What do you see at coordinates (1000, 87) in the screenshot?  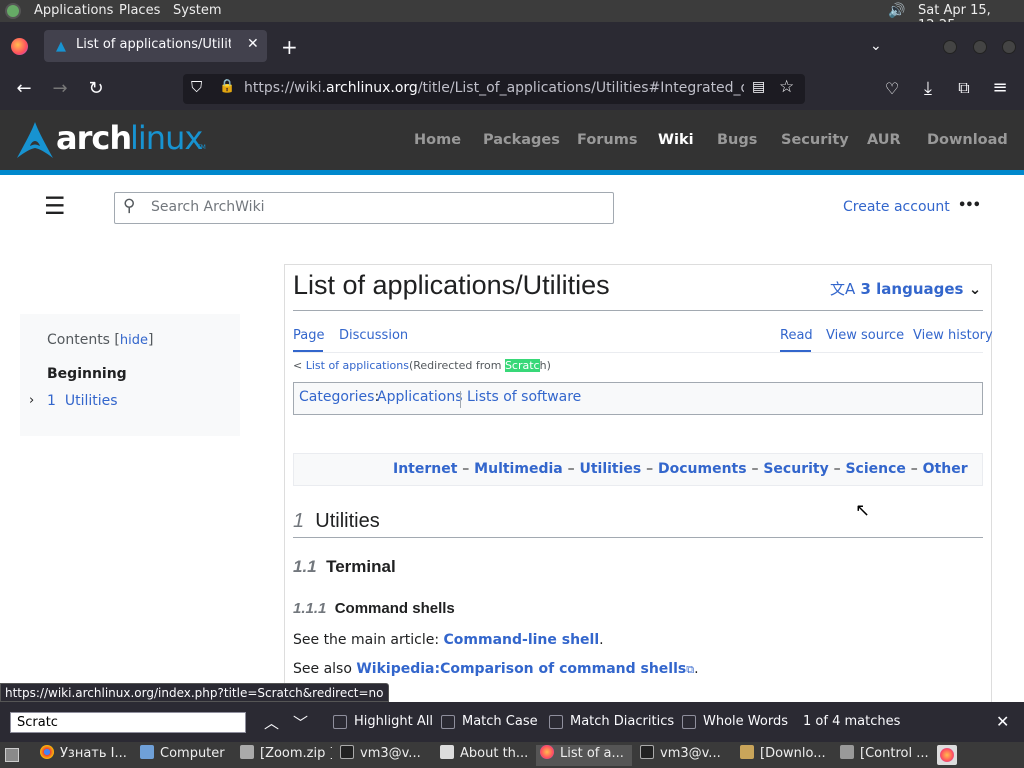 I see `app-menu-icon: ≡` at bounding box center [1000, 87].